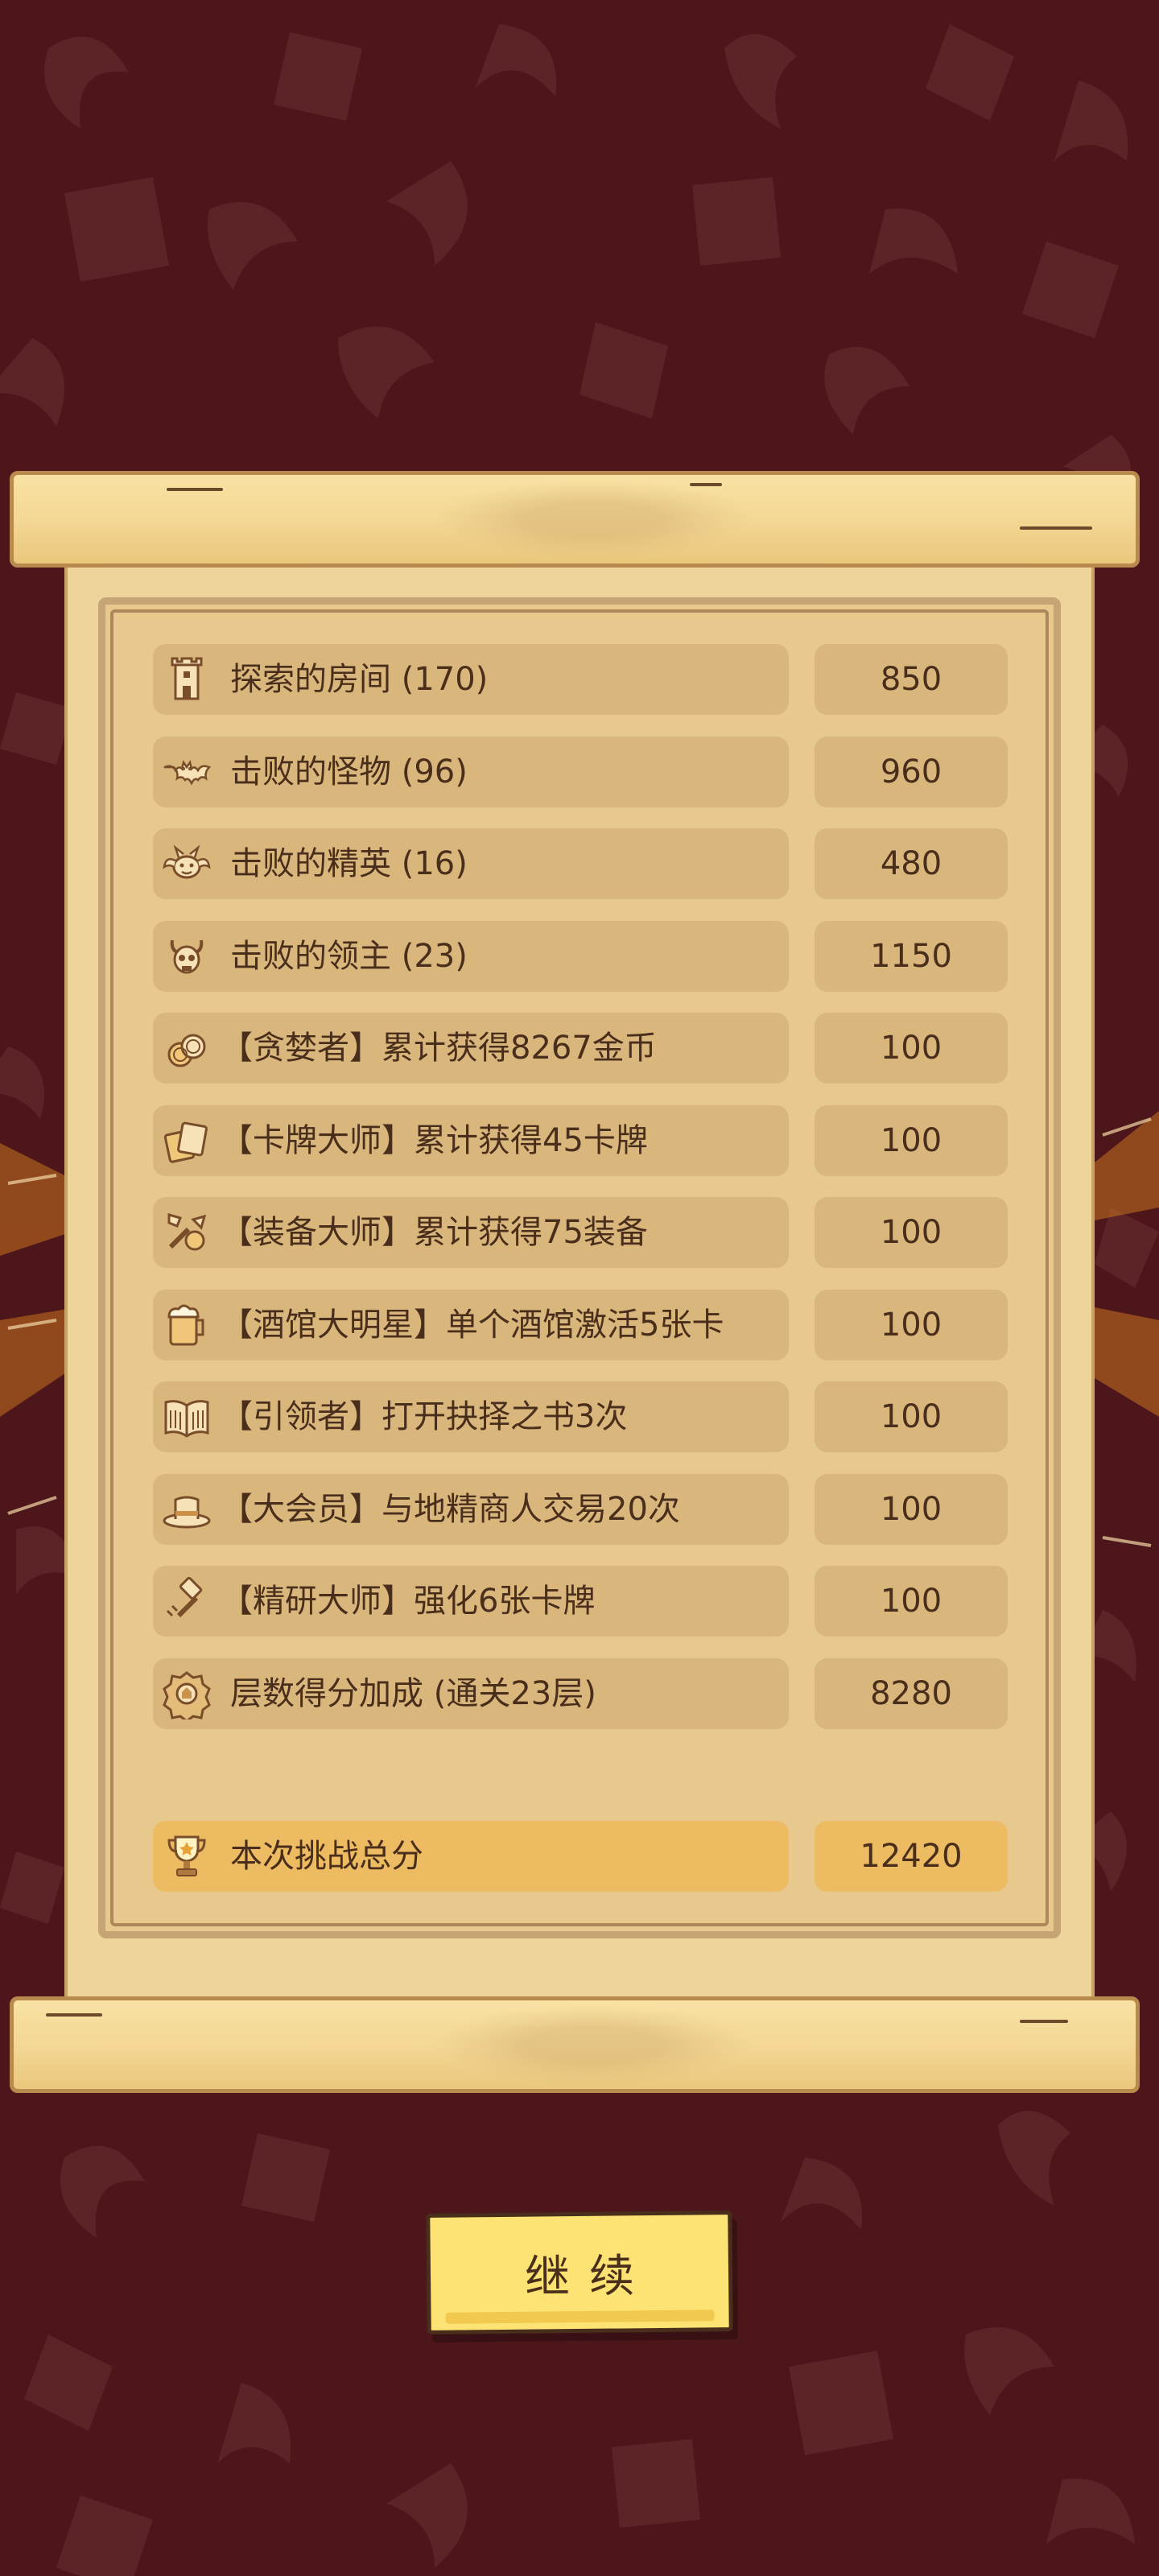 This screenshot has width=1159, height=2576. I want to click on score-row-value: 850, so click(911, 679).